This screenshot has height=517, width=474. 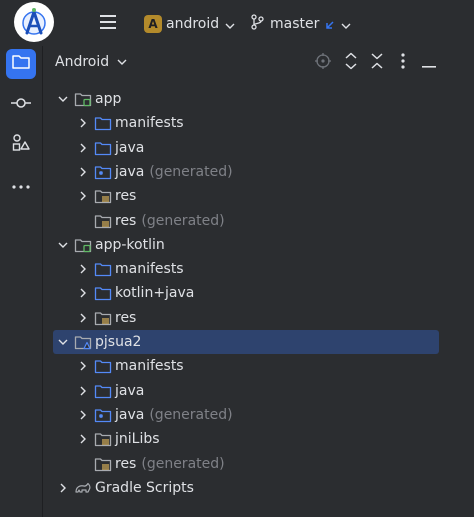 I want to click on gradle-icon, so click(x=83, y=488).